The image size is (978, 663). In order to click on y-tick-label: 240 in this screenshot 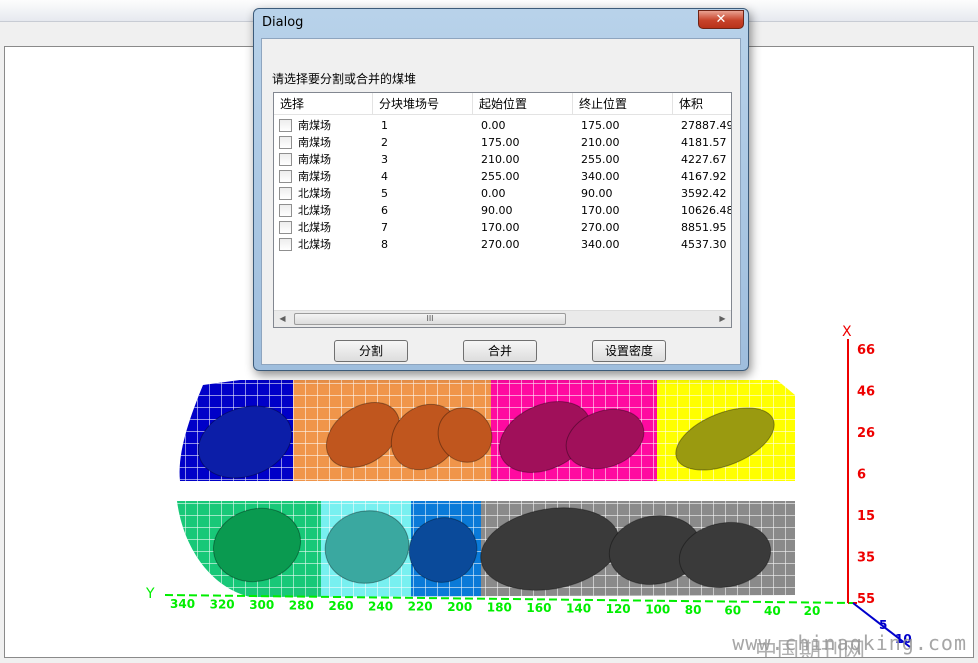, I will do `click(380, 606)`.